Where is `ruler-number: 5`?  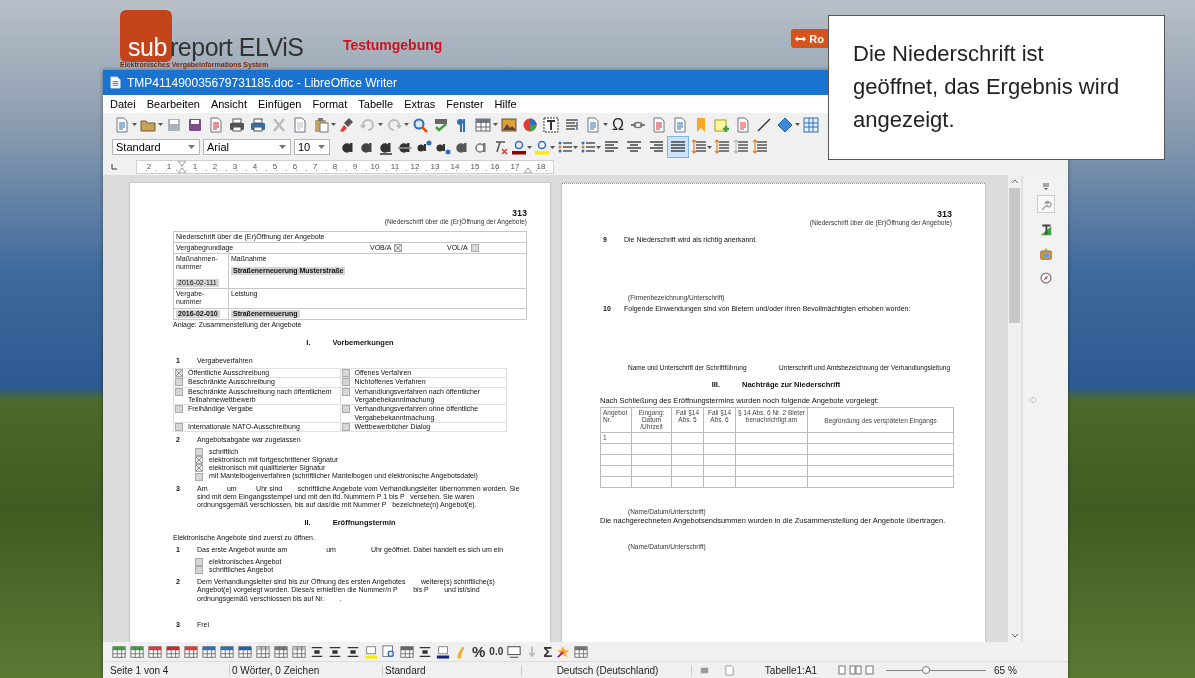 ruler-number: 5 is located at coordinates (275, 166).